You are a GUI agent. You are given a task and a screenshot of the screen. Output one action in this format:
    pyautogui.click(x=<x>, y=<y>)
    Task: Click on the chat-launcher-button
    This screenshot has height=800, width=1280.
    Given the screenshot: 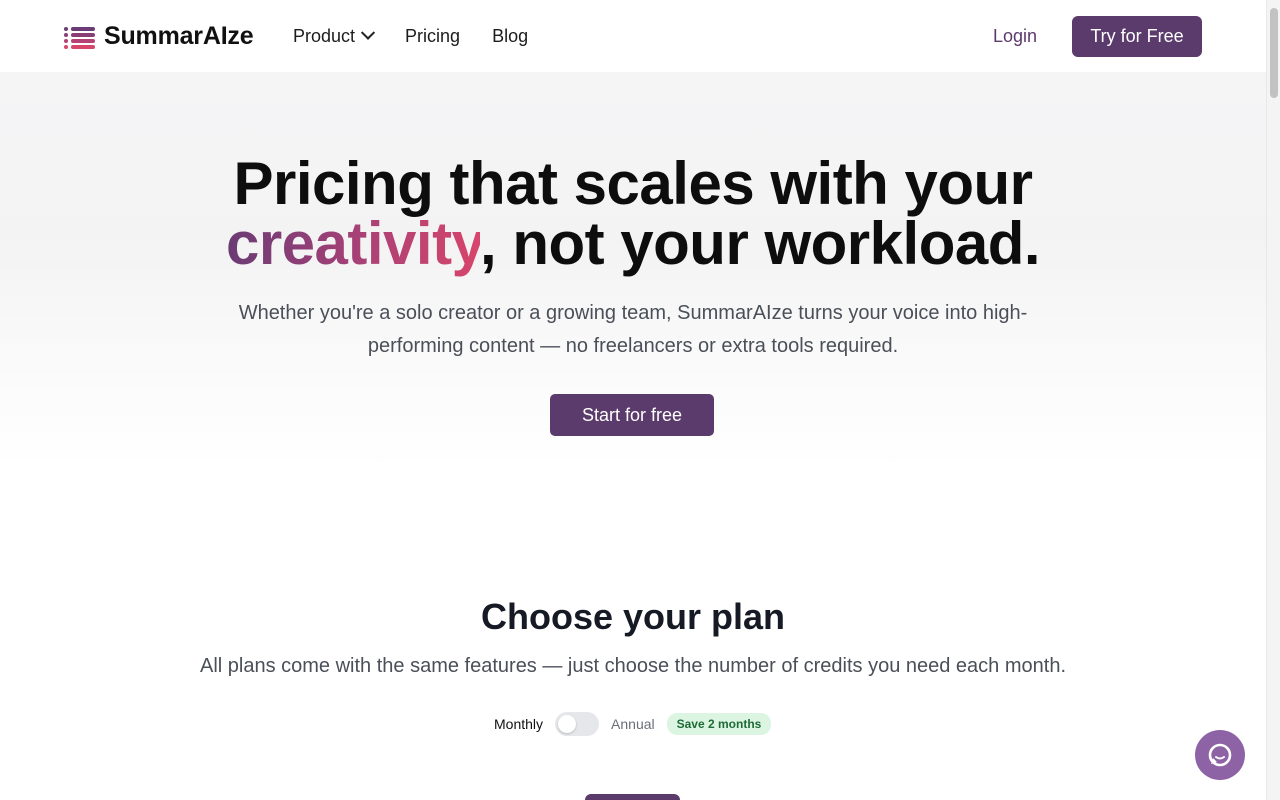 What is the action you would take?
    pyautogui.click(x=1220, y=755)
    